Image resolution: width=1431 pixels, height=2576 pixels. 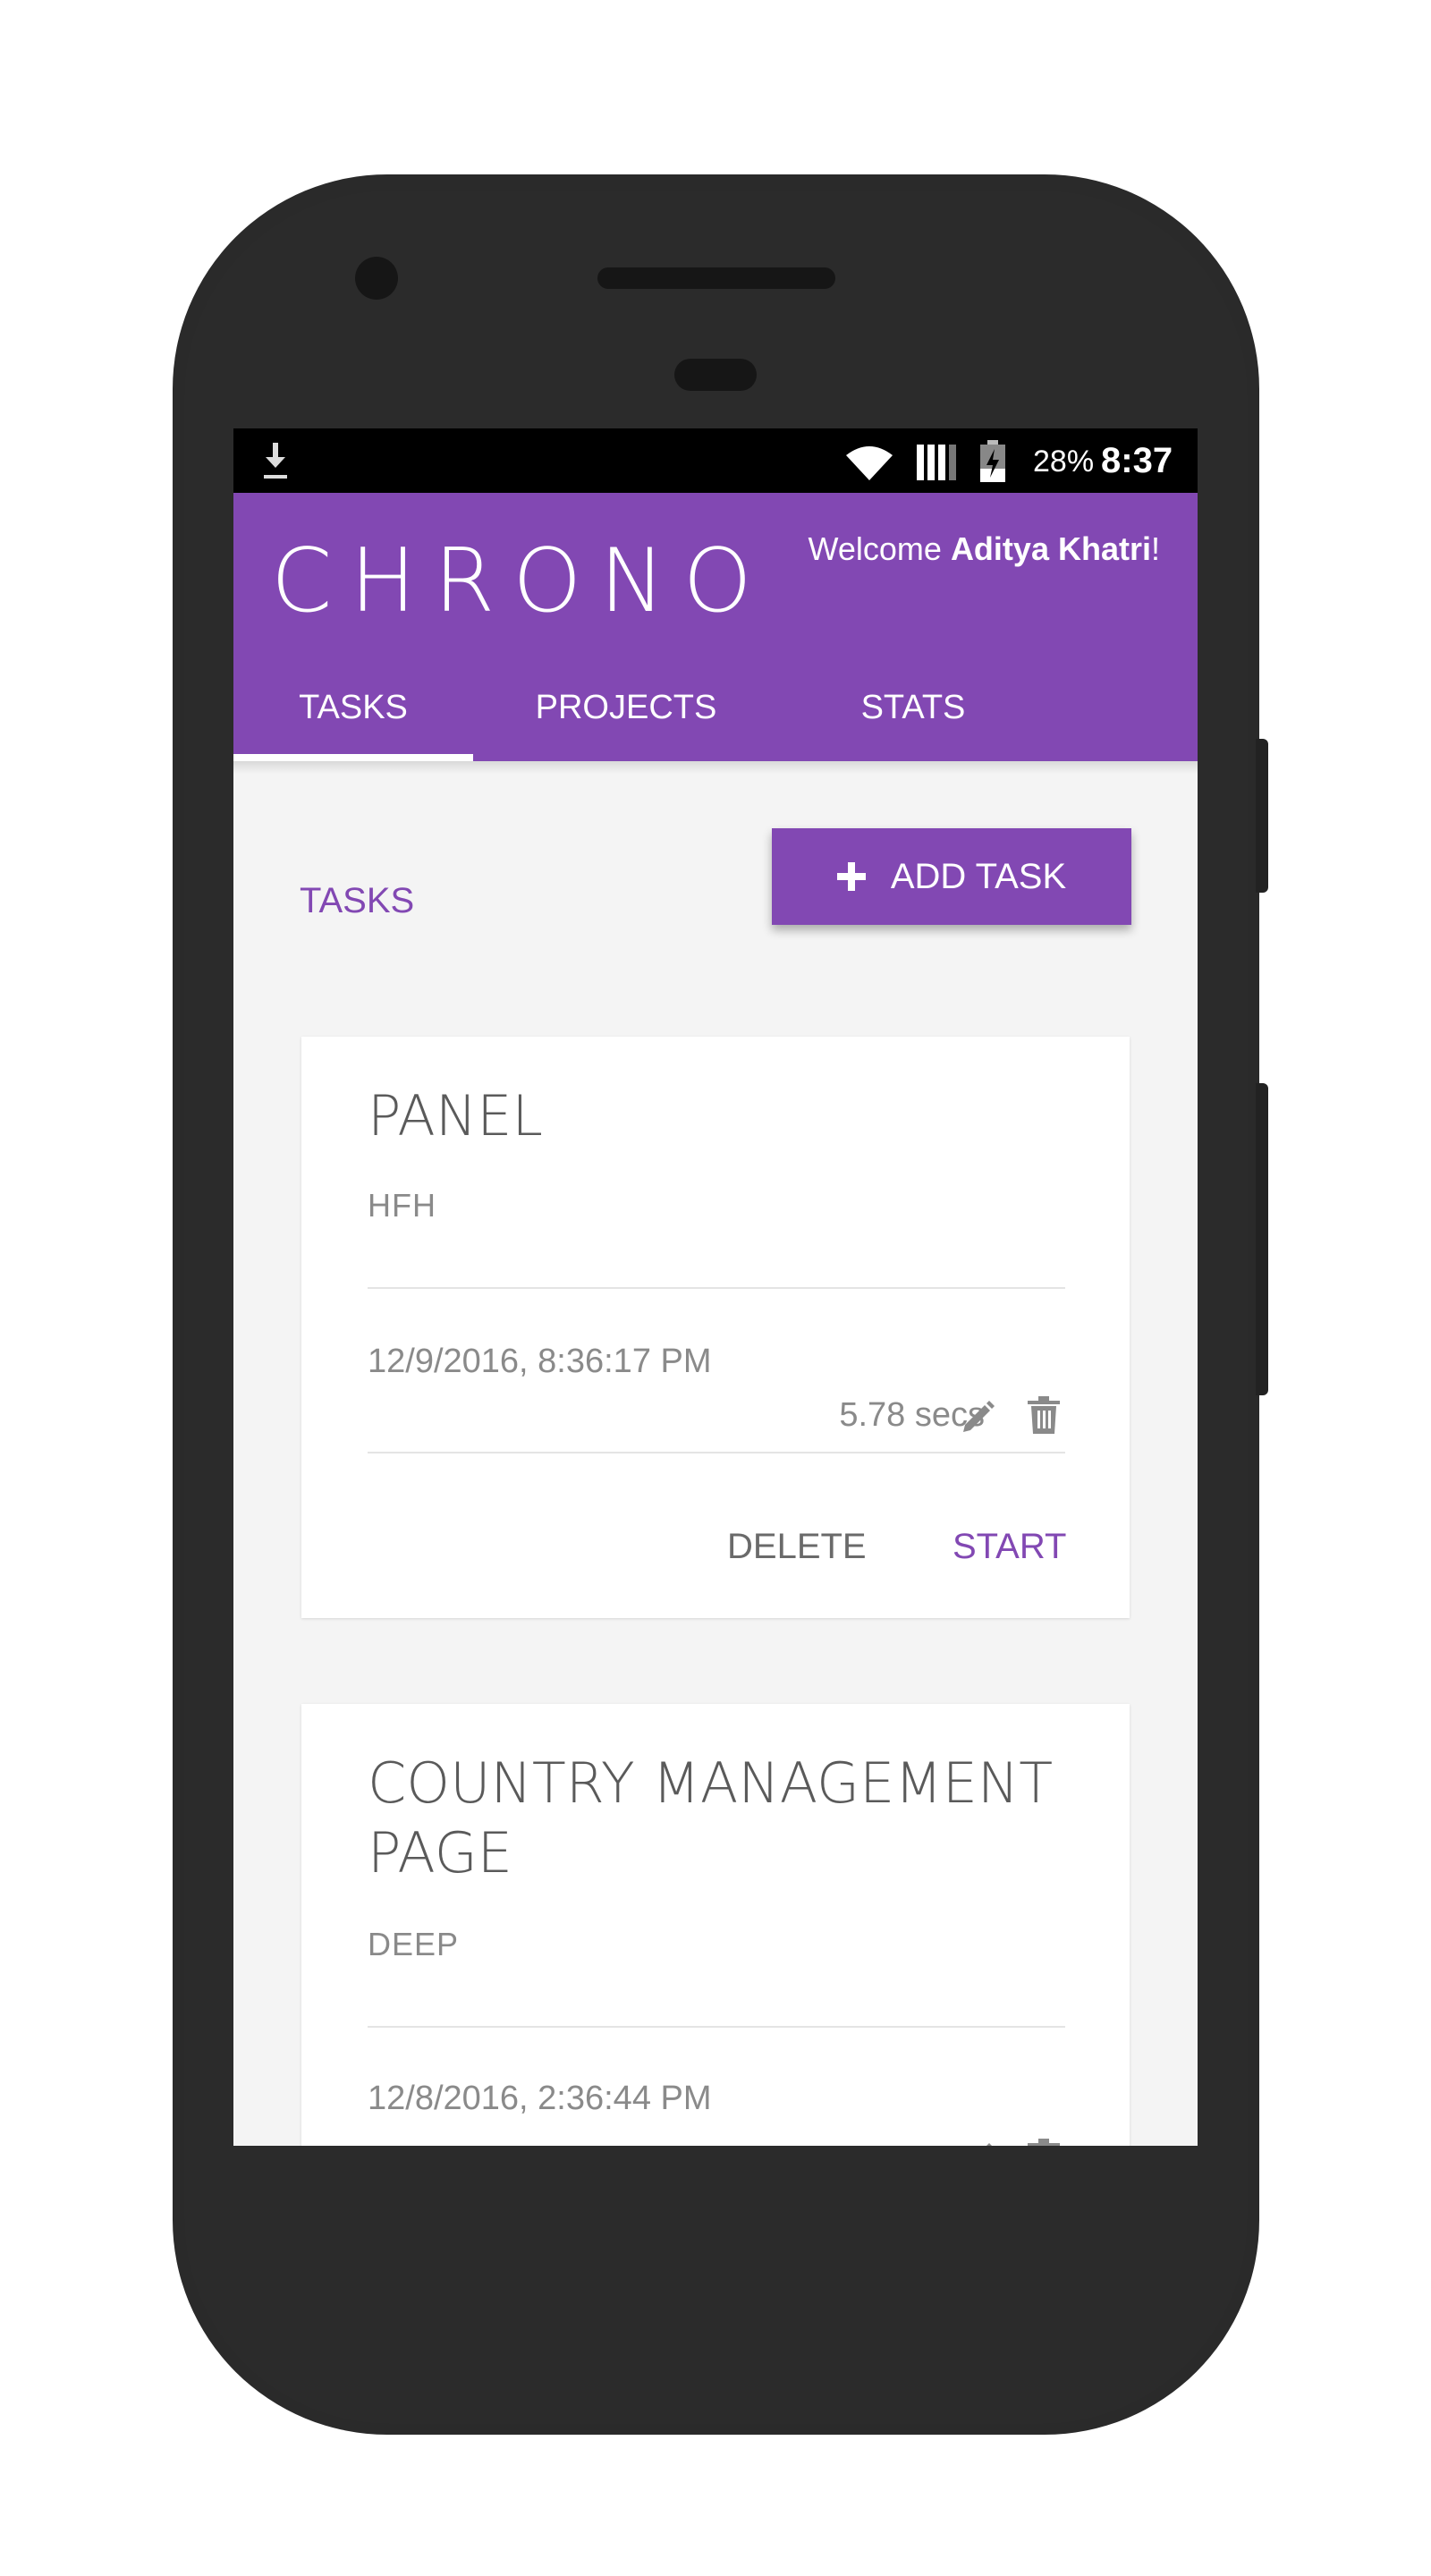 I want to click on welcome-message: Welcome Aditya Khatri!, so click(x=985, y=549).